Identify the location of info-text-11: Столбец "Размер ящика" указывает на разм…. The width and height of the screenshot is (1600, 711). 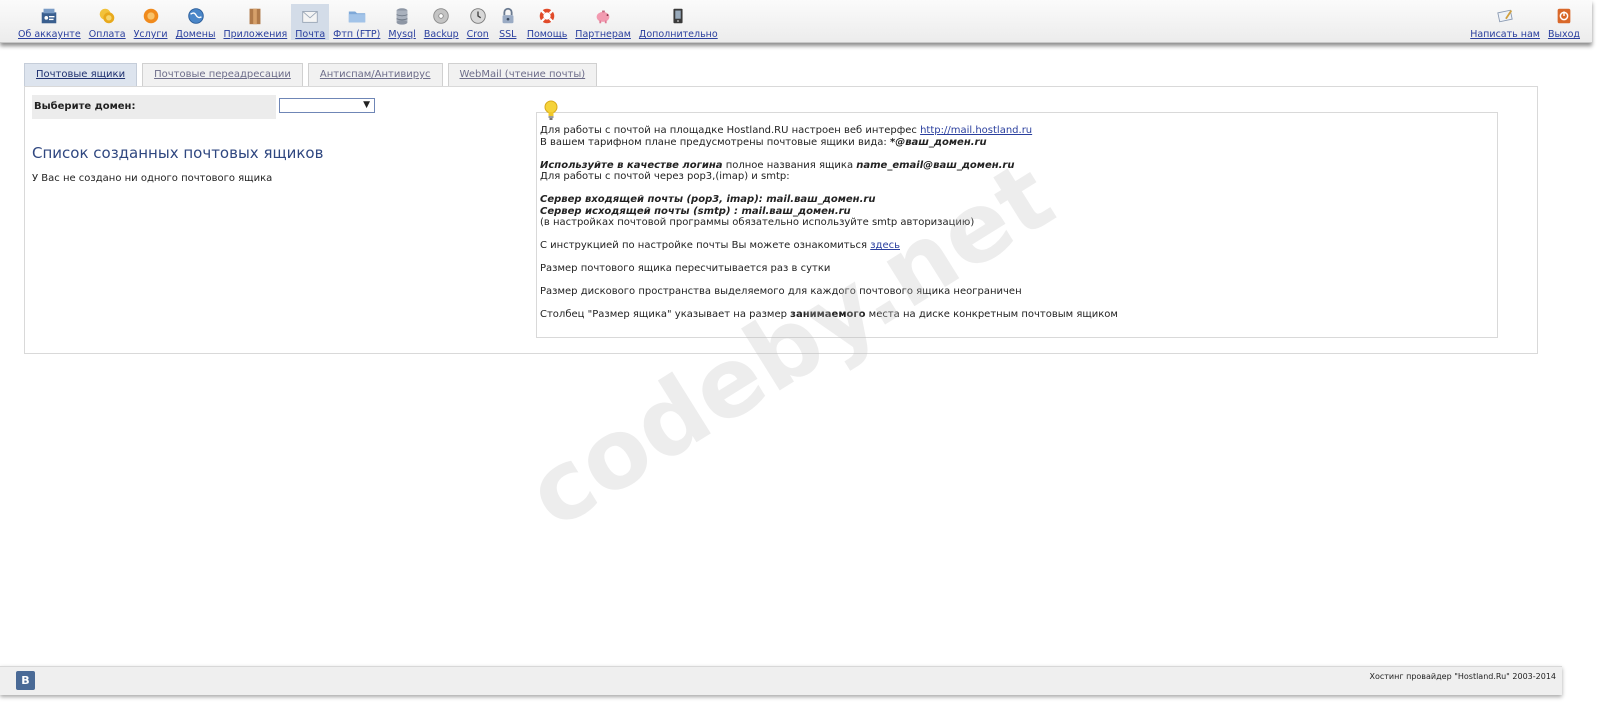
(665, 314).